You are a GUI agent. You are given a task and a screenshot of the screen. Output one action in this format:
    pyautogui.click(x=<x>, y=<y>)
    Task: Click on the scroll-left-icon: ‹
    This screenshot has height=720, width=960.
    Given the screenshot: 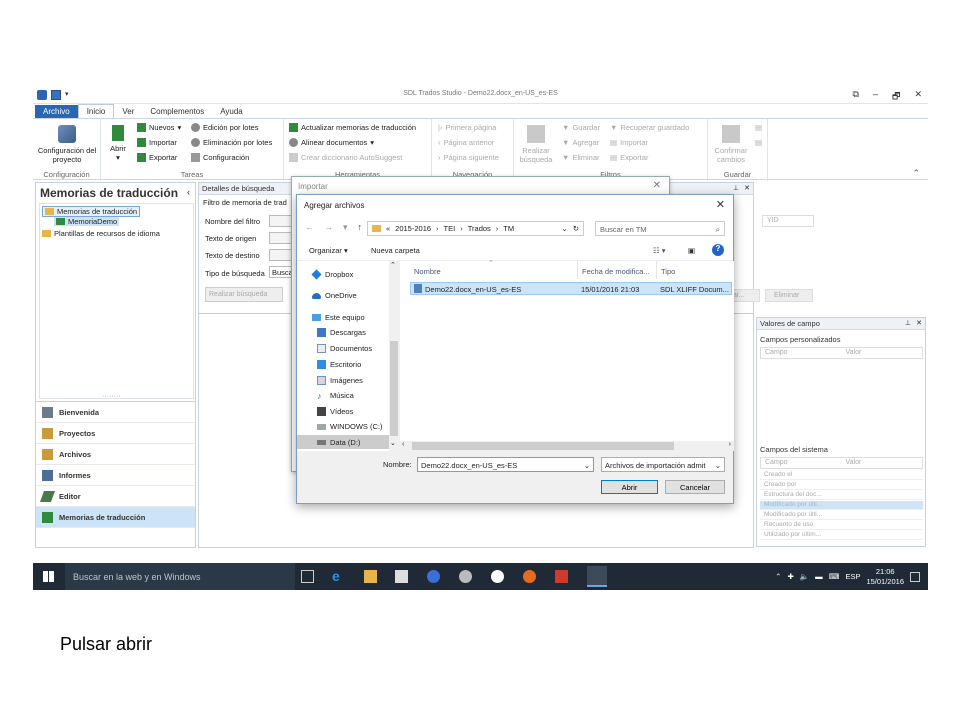 What is the action you would take?
    pyautogui.click(x=403, y=444)
    